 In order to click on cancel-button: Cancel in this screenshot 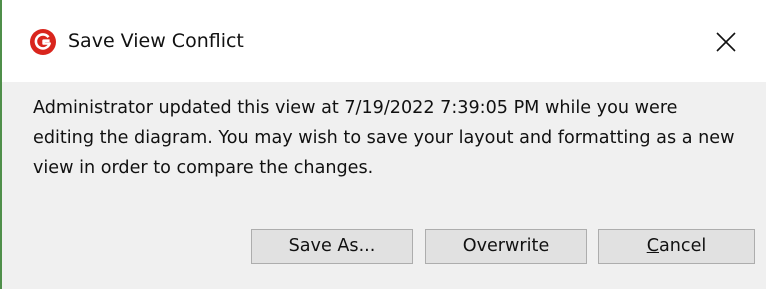, I will do `click(676, 246)`.